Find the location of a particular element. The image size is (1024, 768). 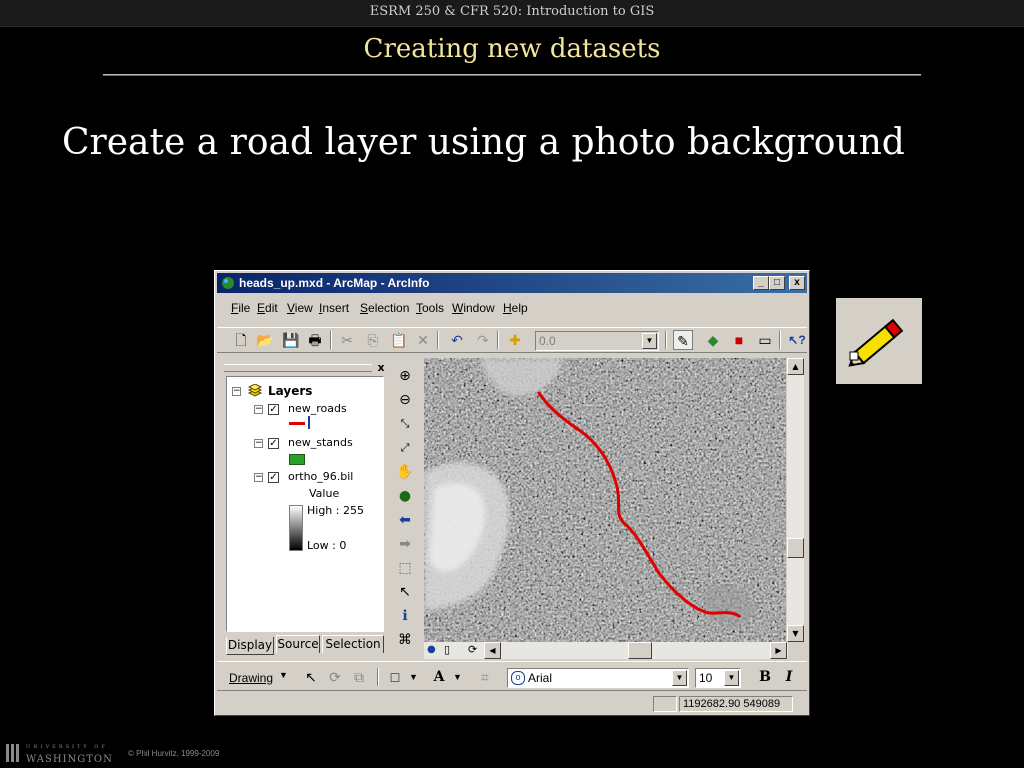

menu-tools: Tools is located at coordinates (430, 308).